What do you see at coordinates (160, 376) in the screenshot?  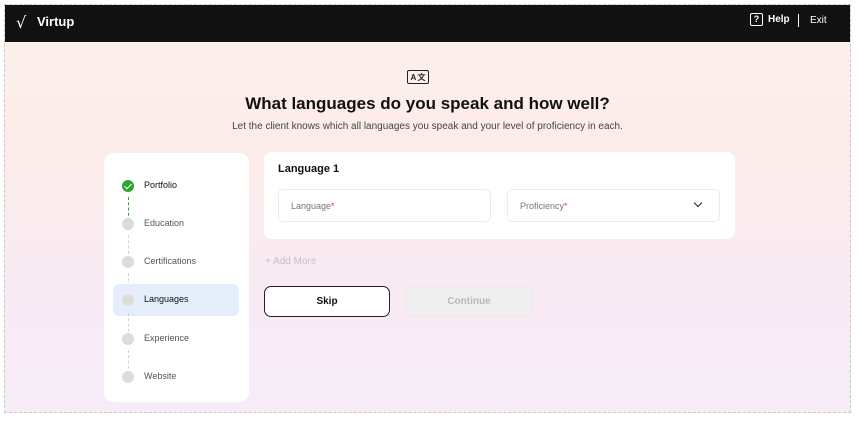 I see `step-label: Website` at bounding box center [160, 376].